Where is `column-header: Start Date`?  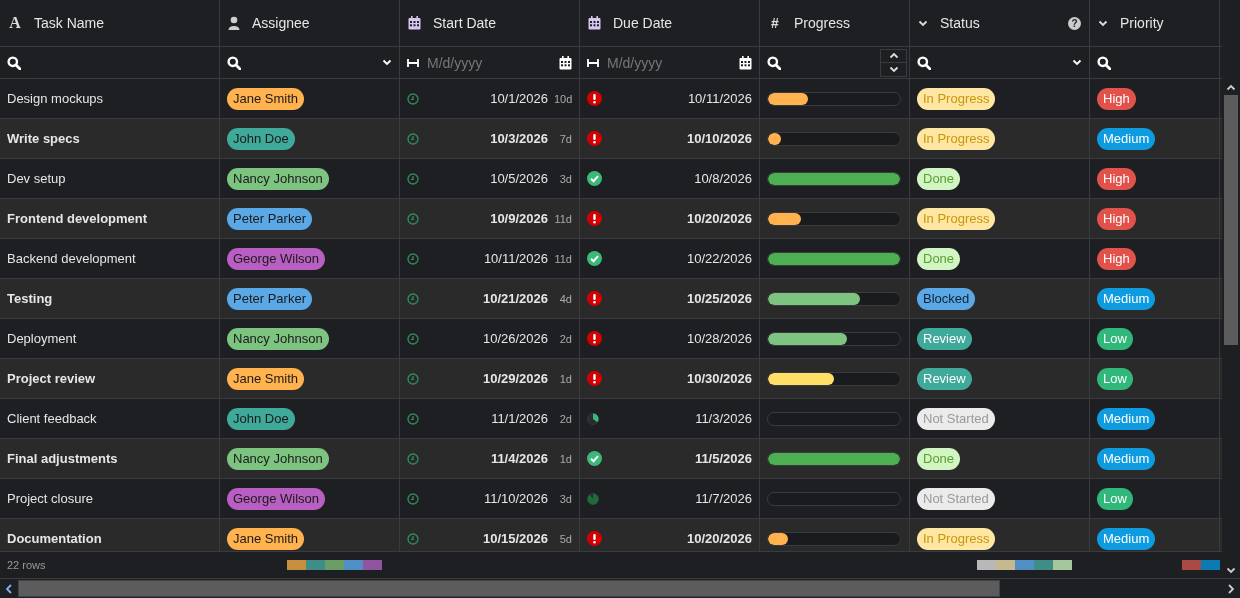
column-header: Start Date is located at coordinates (490, 23).